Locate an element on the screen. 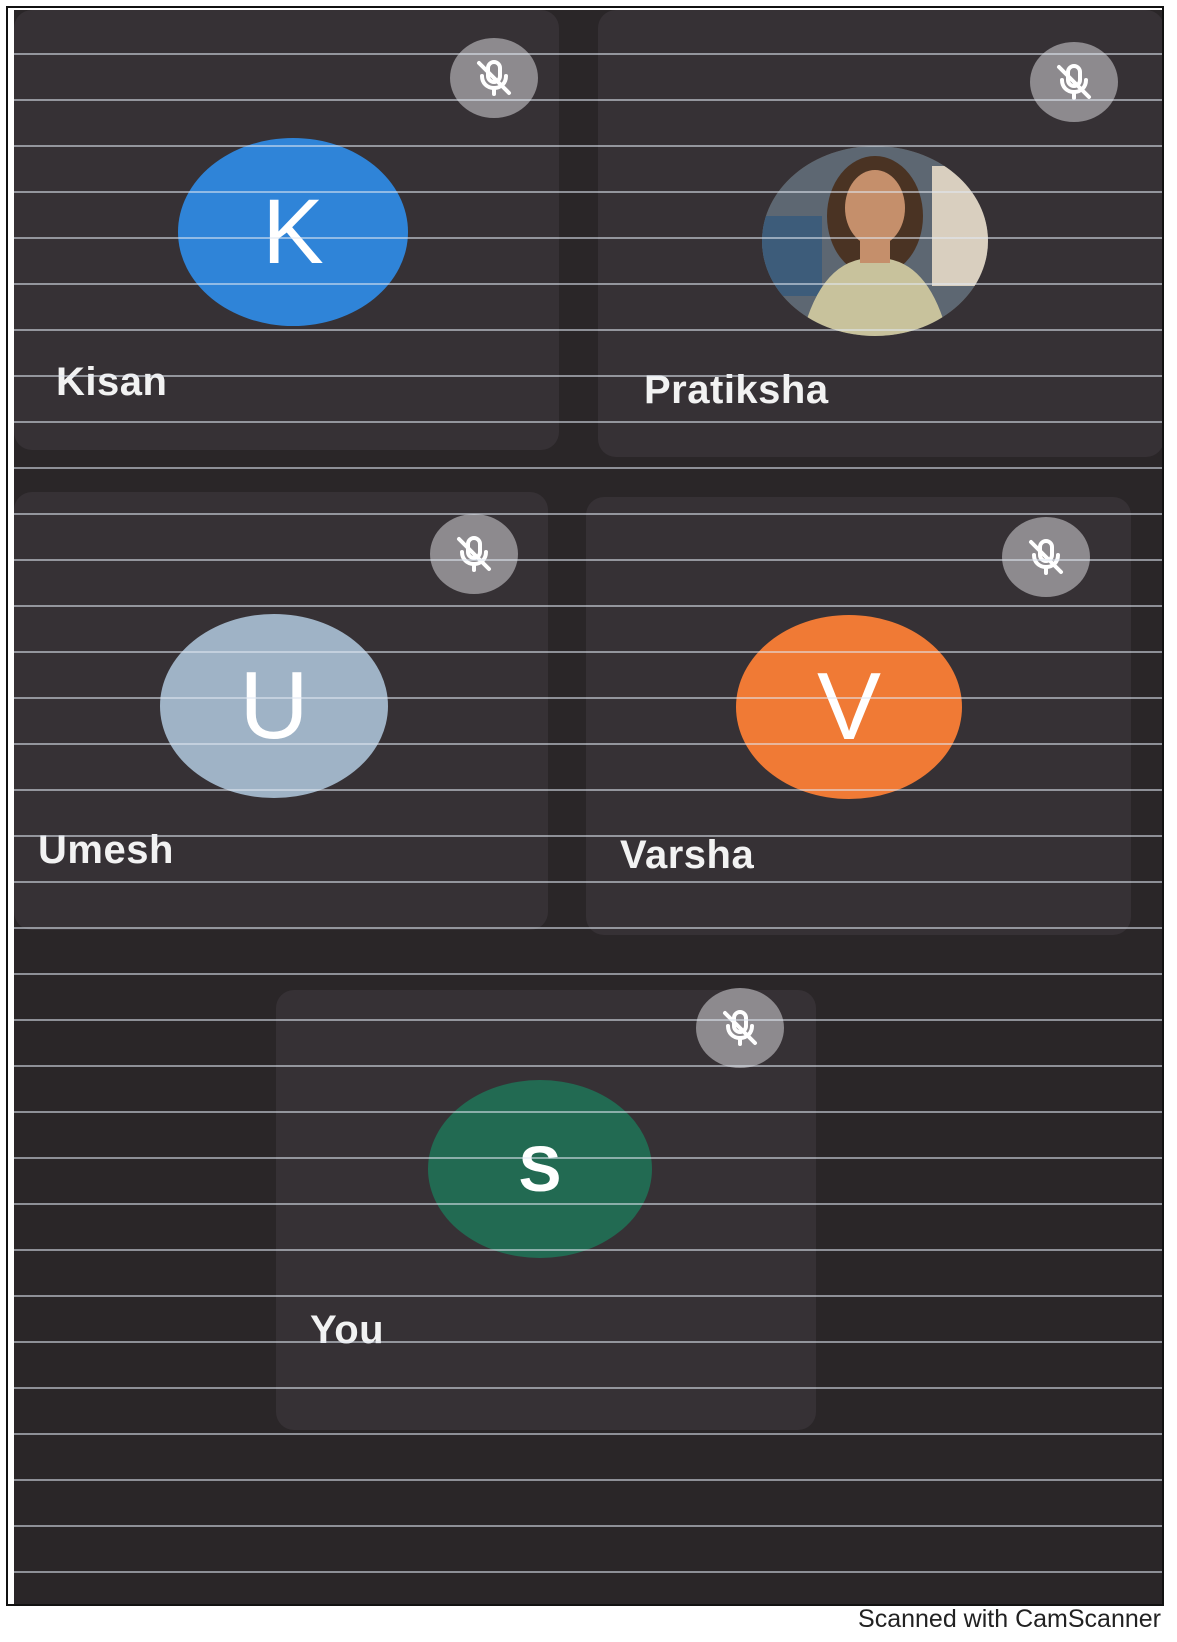 The width and height of the screenshot is (1177, 1642). avatar-you: S is located at coordinates (540, 1169).